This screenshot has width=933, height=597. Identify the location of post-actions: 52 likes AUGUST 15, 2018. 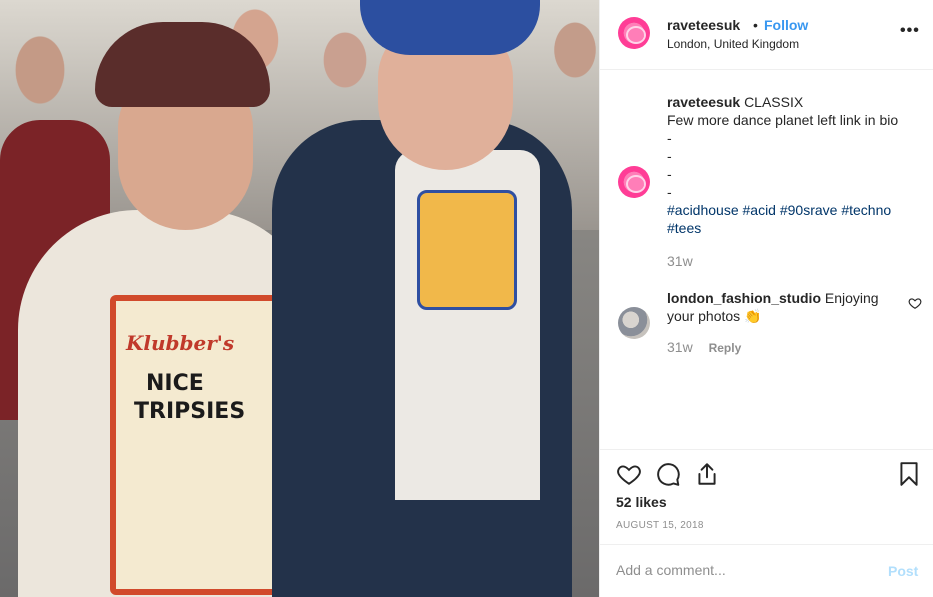
(766, 496).